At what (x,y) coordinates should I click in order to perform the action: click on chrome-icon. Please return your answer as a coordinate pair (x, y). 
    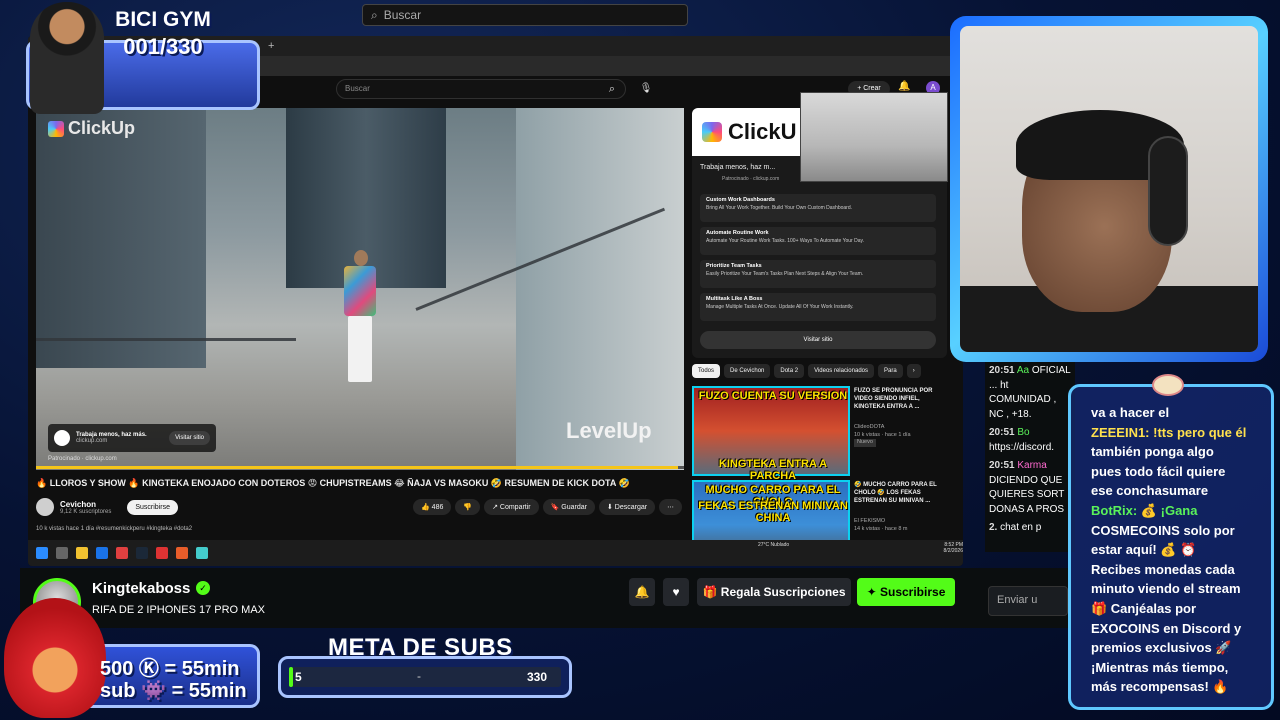
    Looking at the image, I should click on (122, 553).